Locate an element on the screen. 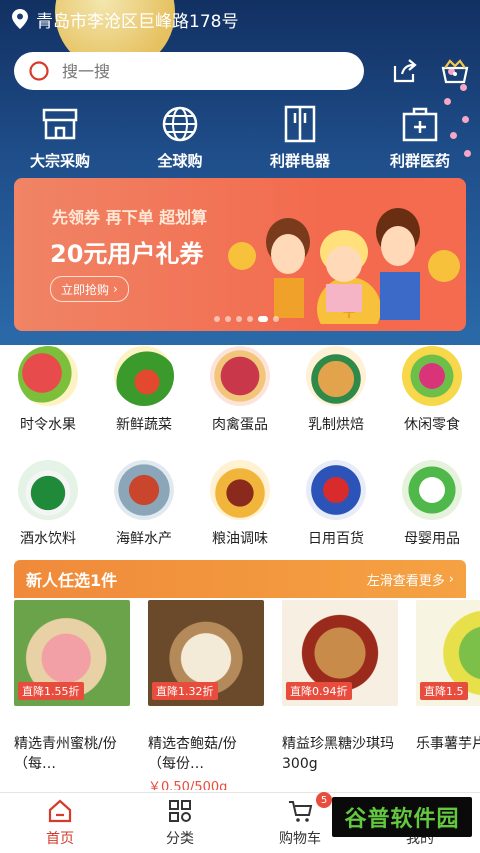 Image resolution: width=480 pixels, height=853 pixels. product-price: ￥0.50/500g is located at coordinates (188, 785).